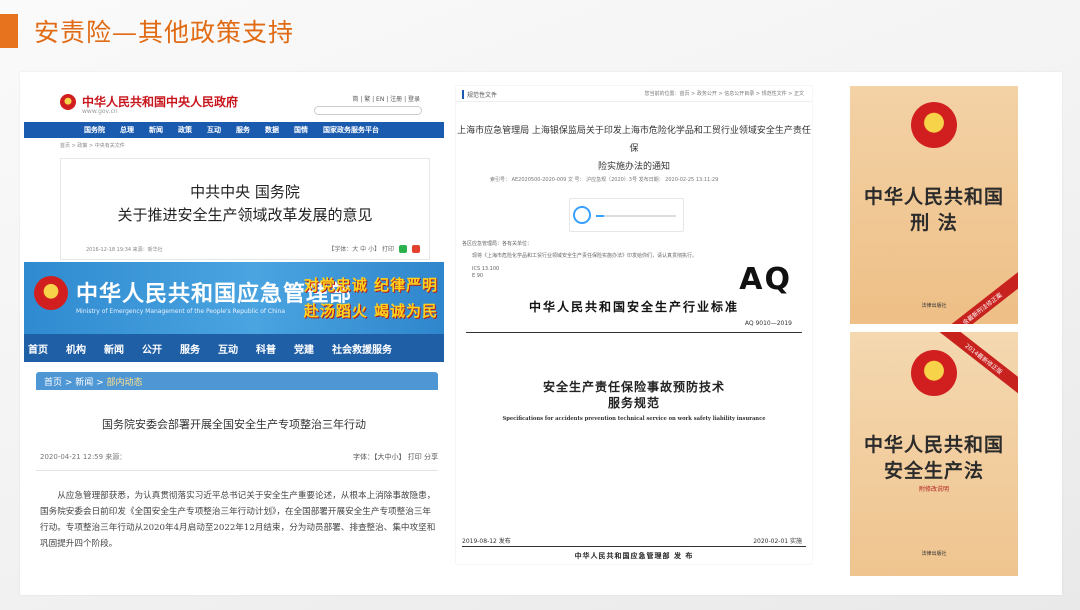 The height and width of the screenshot is (610, 1080). I want to click on aq-org-name: 中华人民共和国安全生产行业标准, so click(633, 307).